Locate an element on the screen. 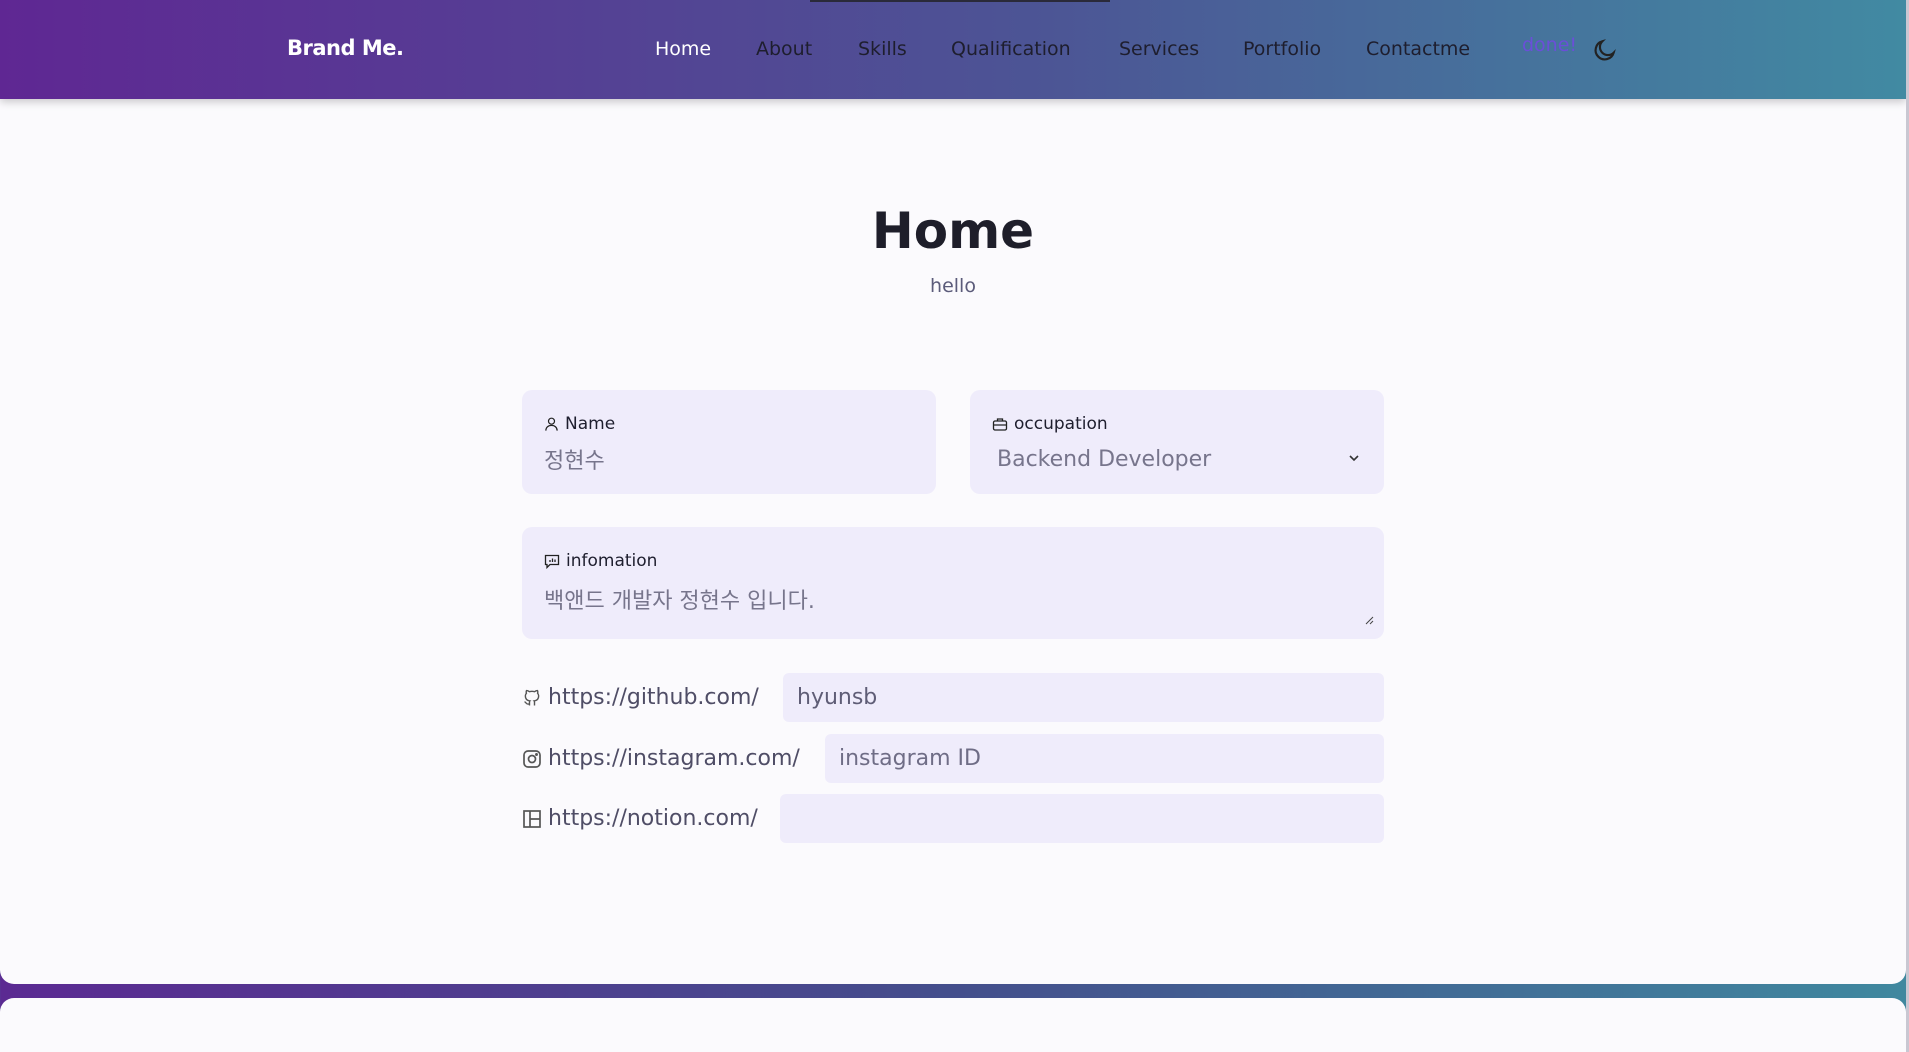  notion-prefix: https://notion.com/ is located at coordinates (653, 818).